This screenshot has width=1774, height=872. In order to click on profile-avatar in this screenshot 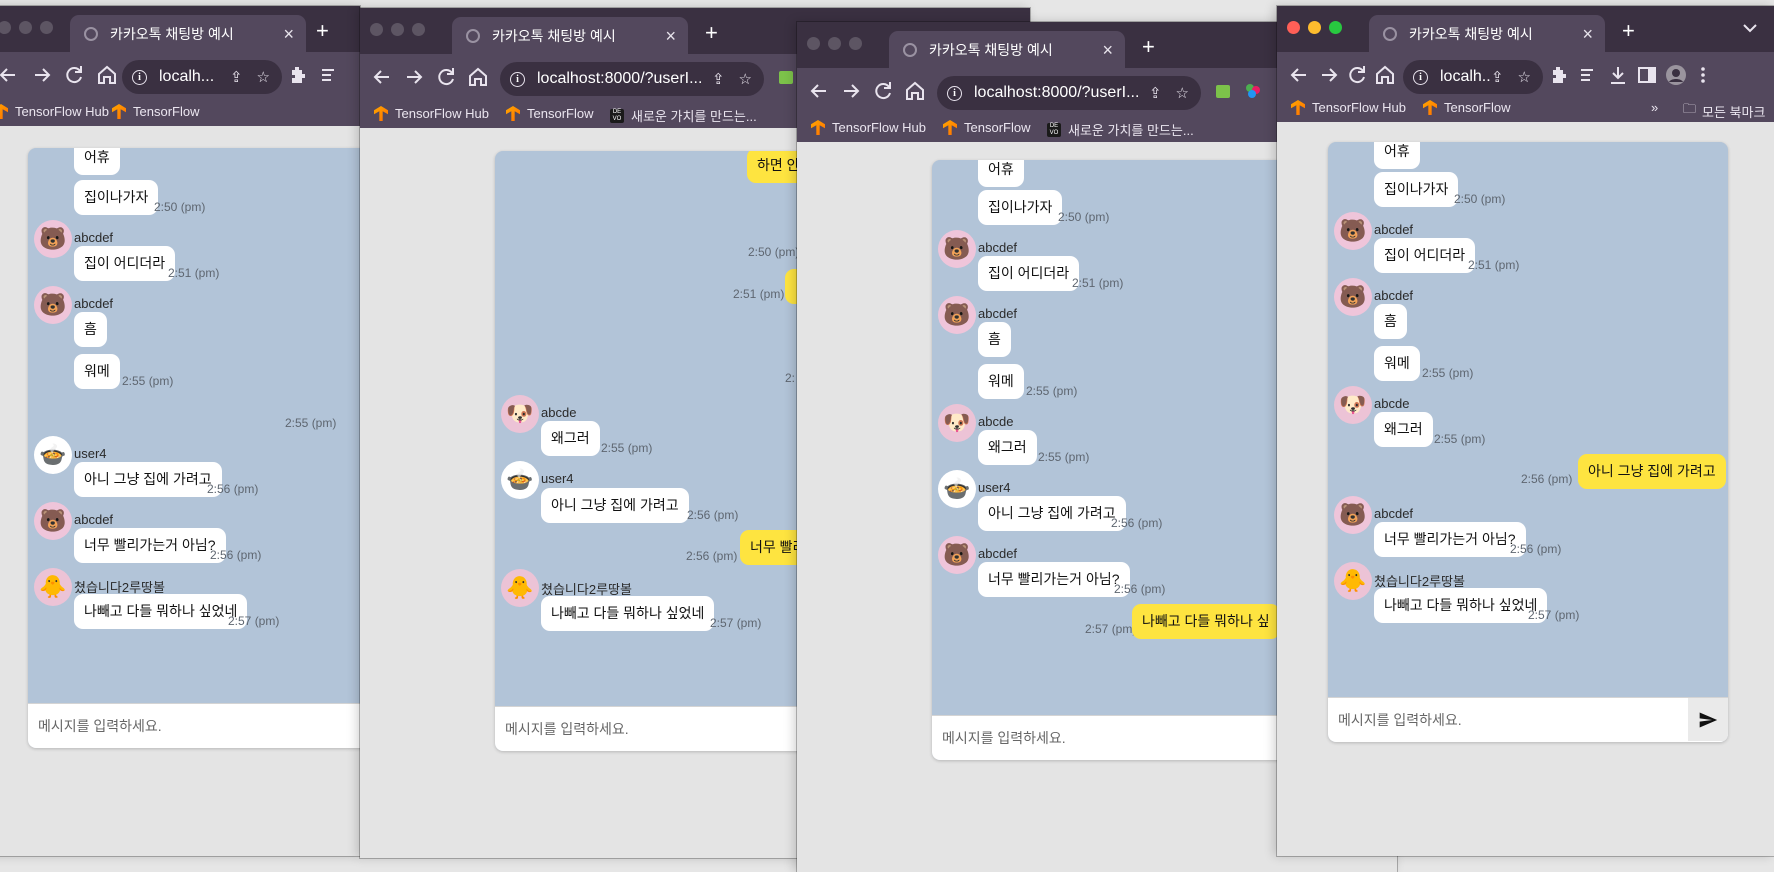, I will do `click(1676, 75)`.